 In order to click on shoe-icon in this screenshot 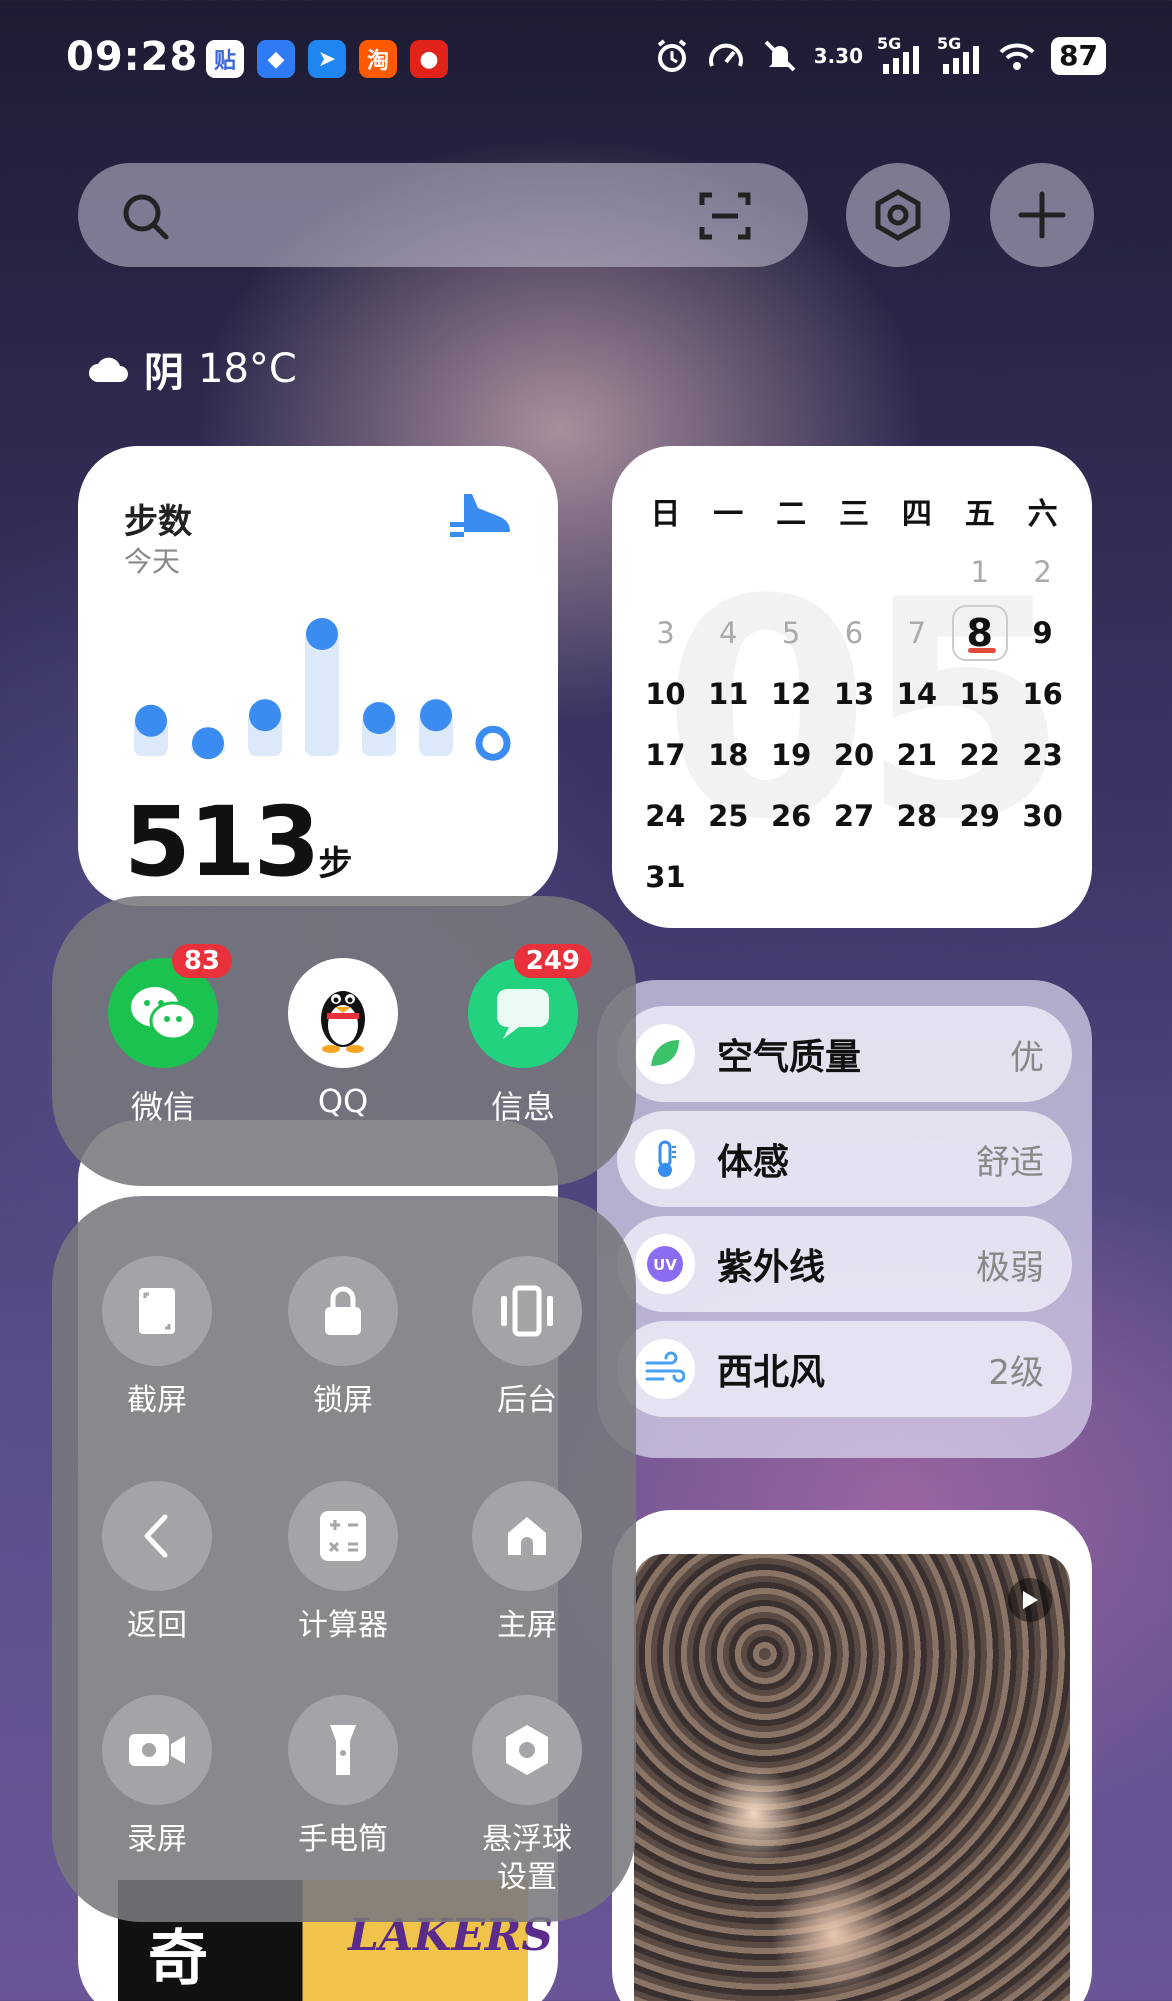, I will do `click(480, 515)`.